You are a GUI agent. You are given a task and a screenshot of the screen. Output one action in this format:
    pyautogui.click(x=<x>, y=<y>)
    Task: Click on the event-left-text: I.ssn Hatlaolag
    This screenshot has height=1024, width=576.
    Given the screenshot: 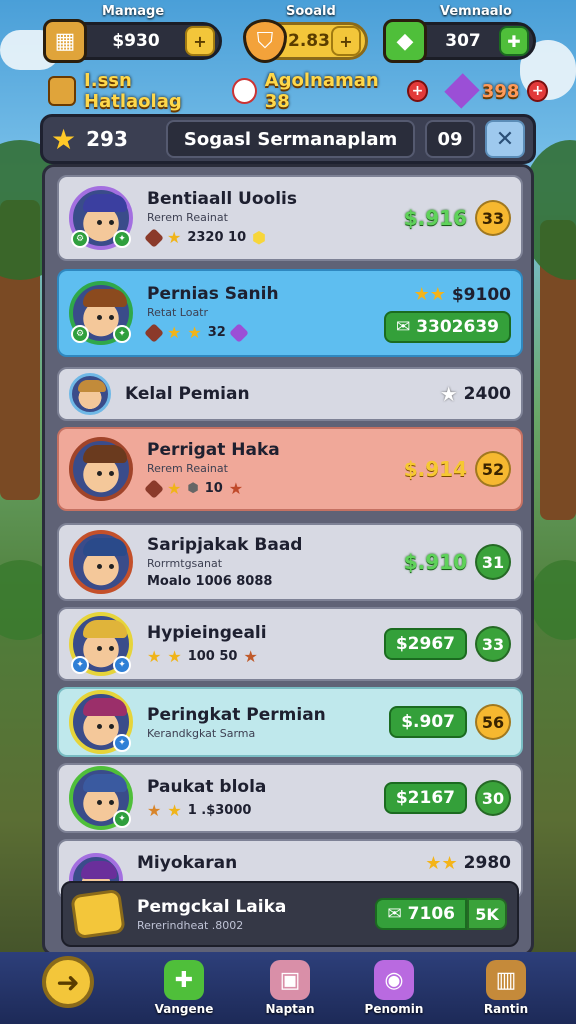 What is the action you would take?
    pyautogui.click(x=133, y=91)
    